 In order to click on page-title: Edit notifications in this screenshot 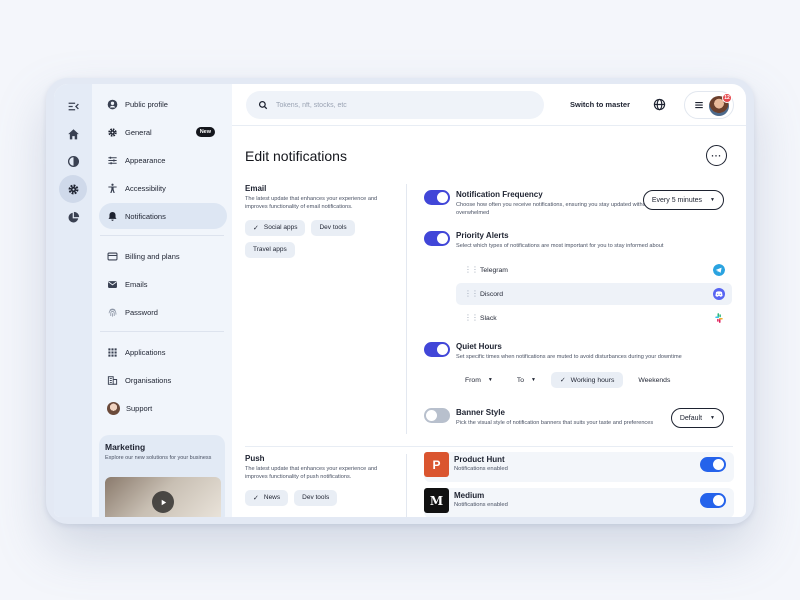, I will do `click(296, 156)`.